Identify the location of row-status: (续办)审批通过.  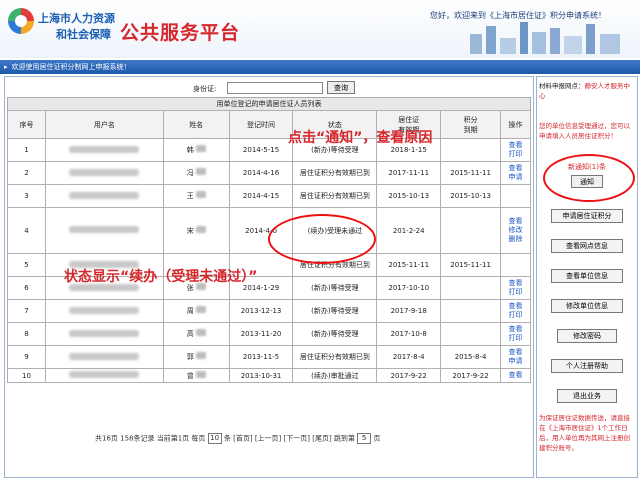
(335, 375).